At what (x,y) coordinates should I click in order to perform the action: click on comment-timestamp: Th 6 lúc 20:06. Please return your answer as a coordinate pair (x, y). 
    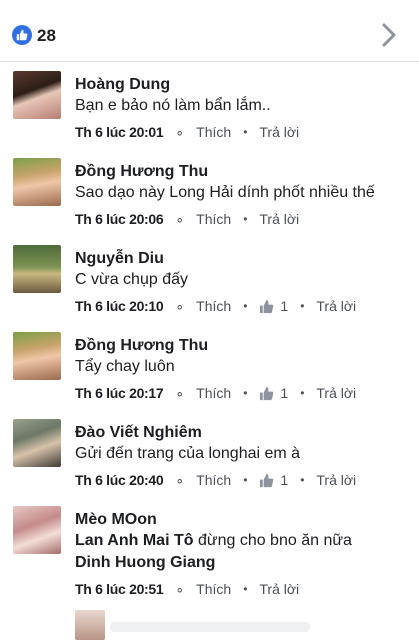
    Looking at the image, I should click on (119, 219).